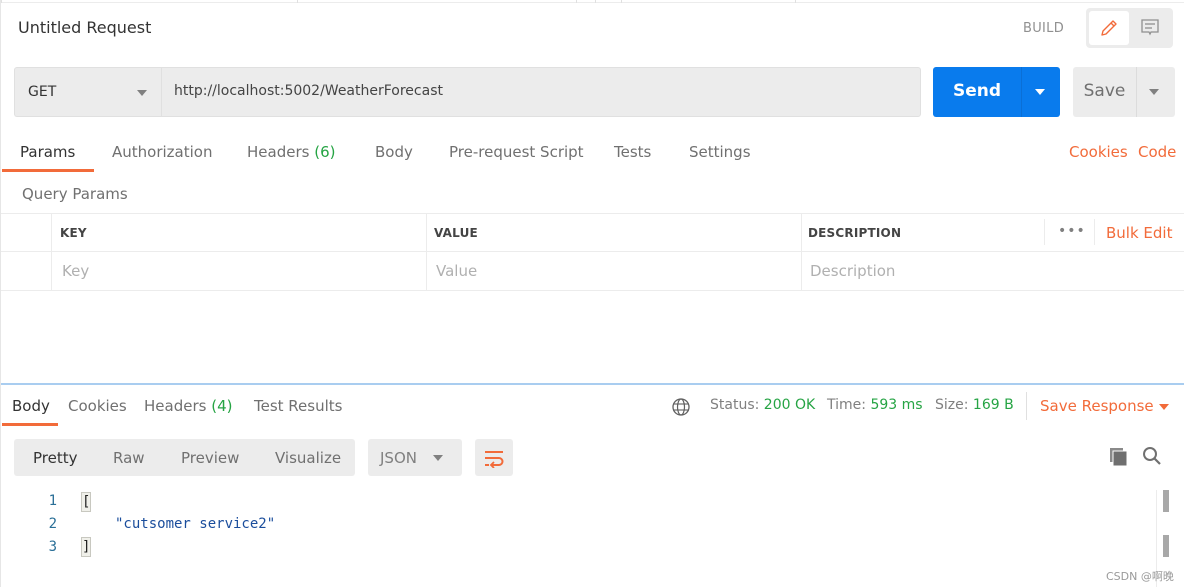  What do you see at coordinates (1044, 28) in the screenshot?
I see `mode-label: BUILD` at bounding box center [1044, 28].